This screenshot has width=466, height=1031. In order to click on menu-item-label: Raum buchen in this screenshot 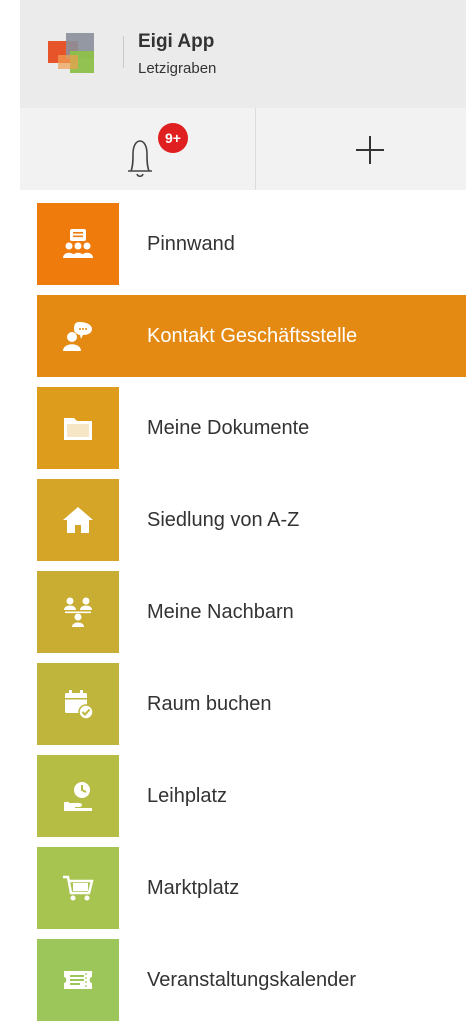, I will do `click(209, 704)`.